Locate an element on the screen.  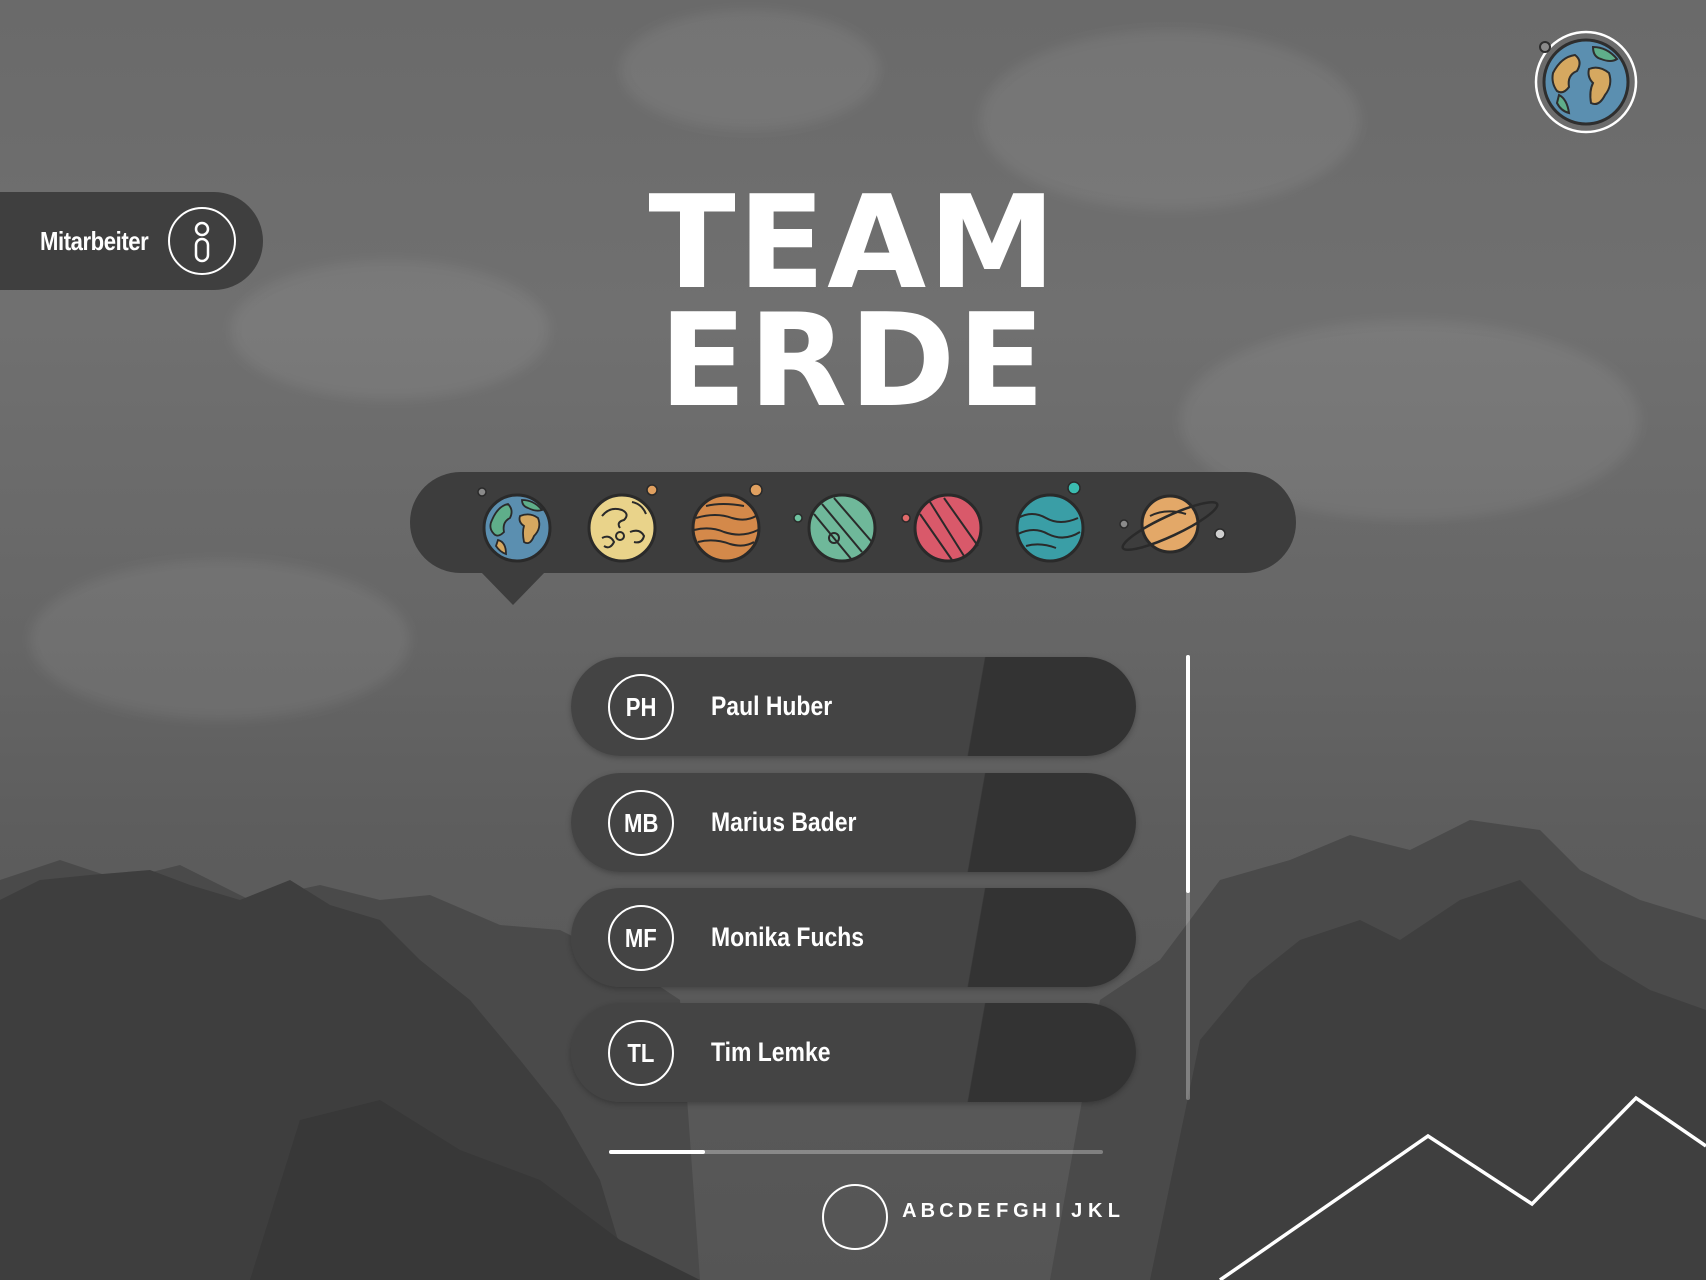
alphabet-index: ABCDEFGHIJKL is located at coordinates (1011, 1211).